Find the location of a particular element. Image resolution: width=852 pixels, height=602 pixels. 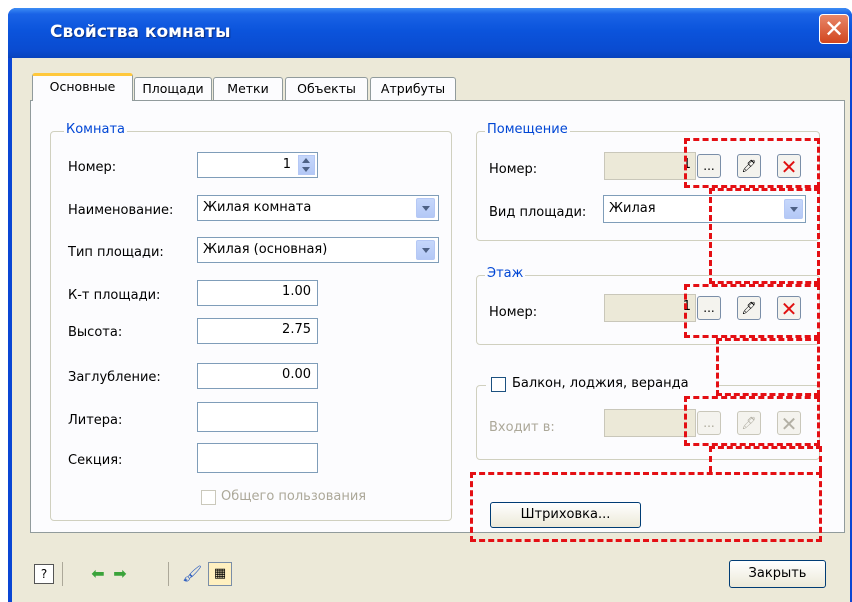

depth-field: 0.00 is located at coordinates (257, 376).